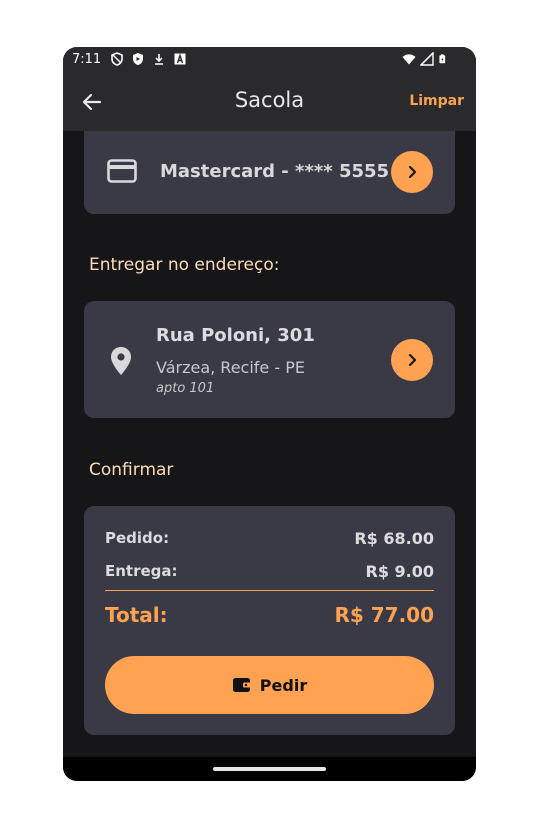 The width and height of the screenshot is (536, 828). What do you see at coordinates (269, 102) in the screenshot?
I see `app-bar: Sacola Limpar` at bounding box center [269, 102].